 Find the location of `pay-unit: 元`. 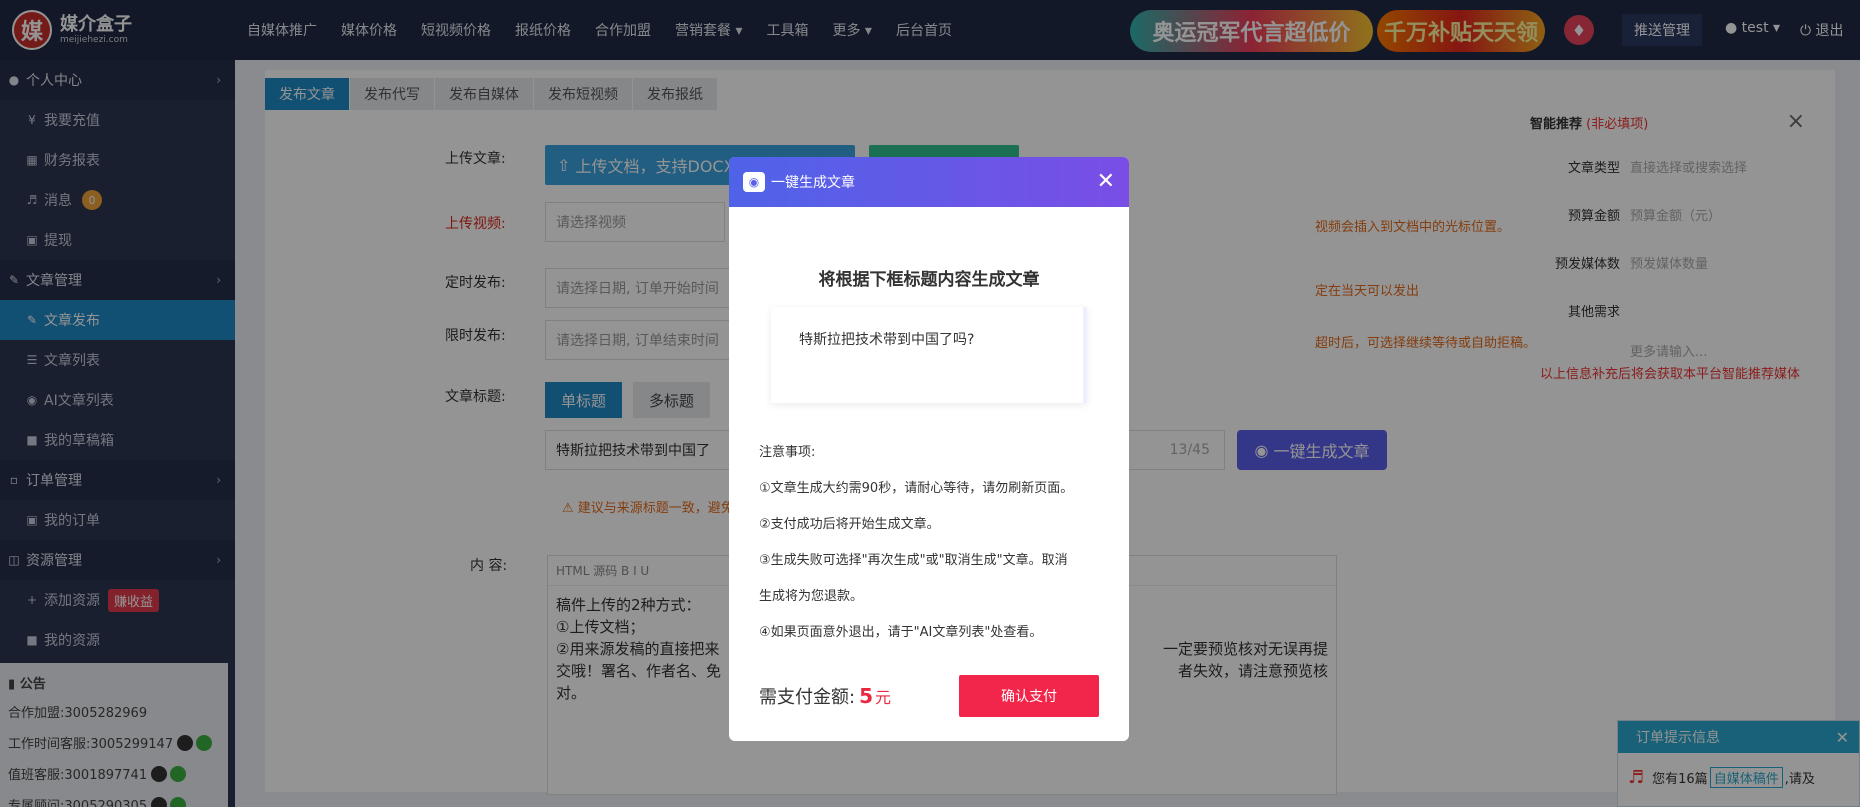

pay-unit: 元 is located at coordinates (883, 697).